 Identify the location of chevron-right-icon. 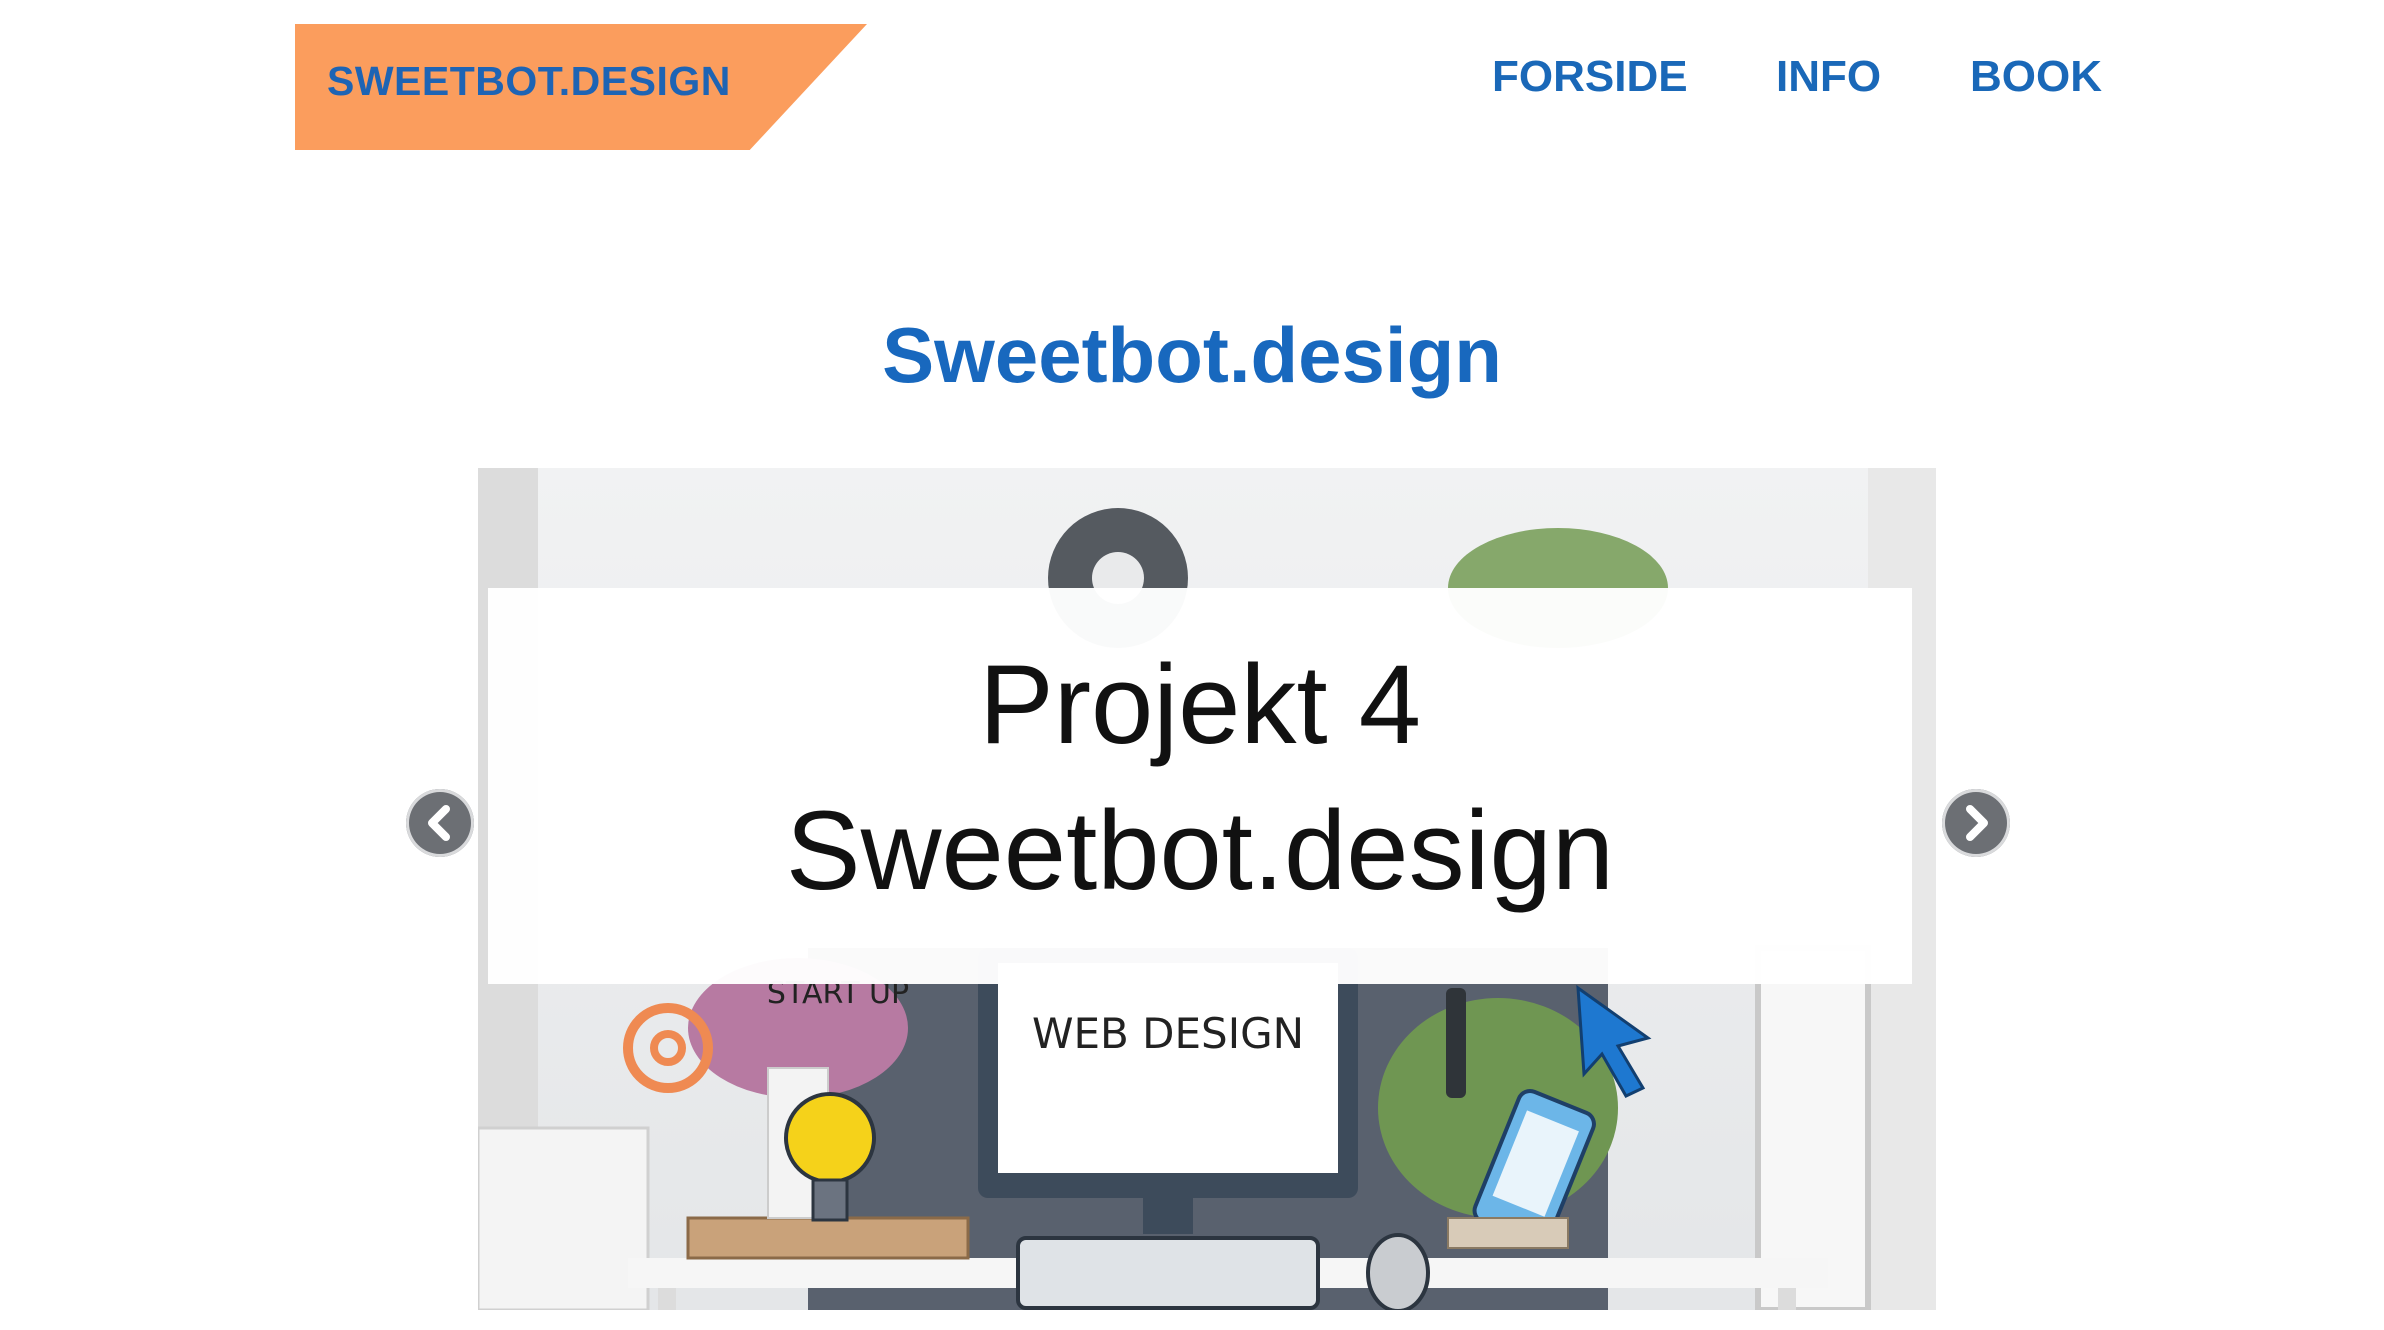
(1977, 823).